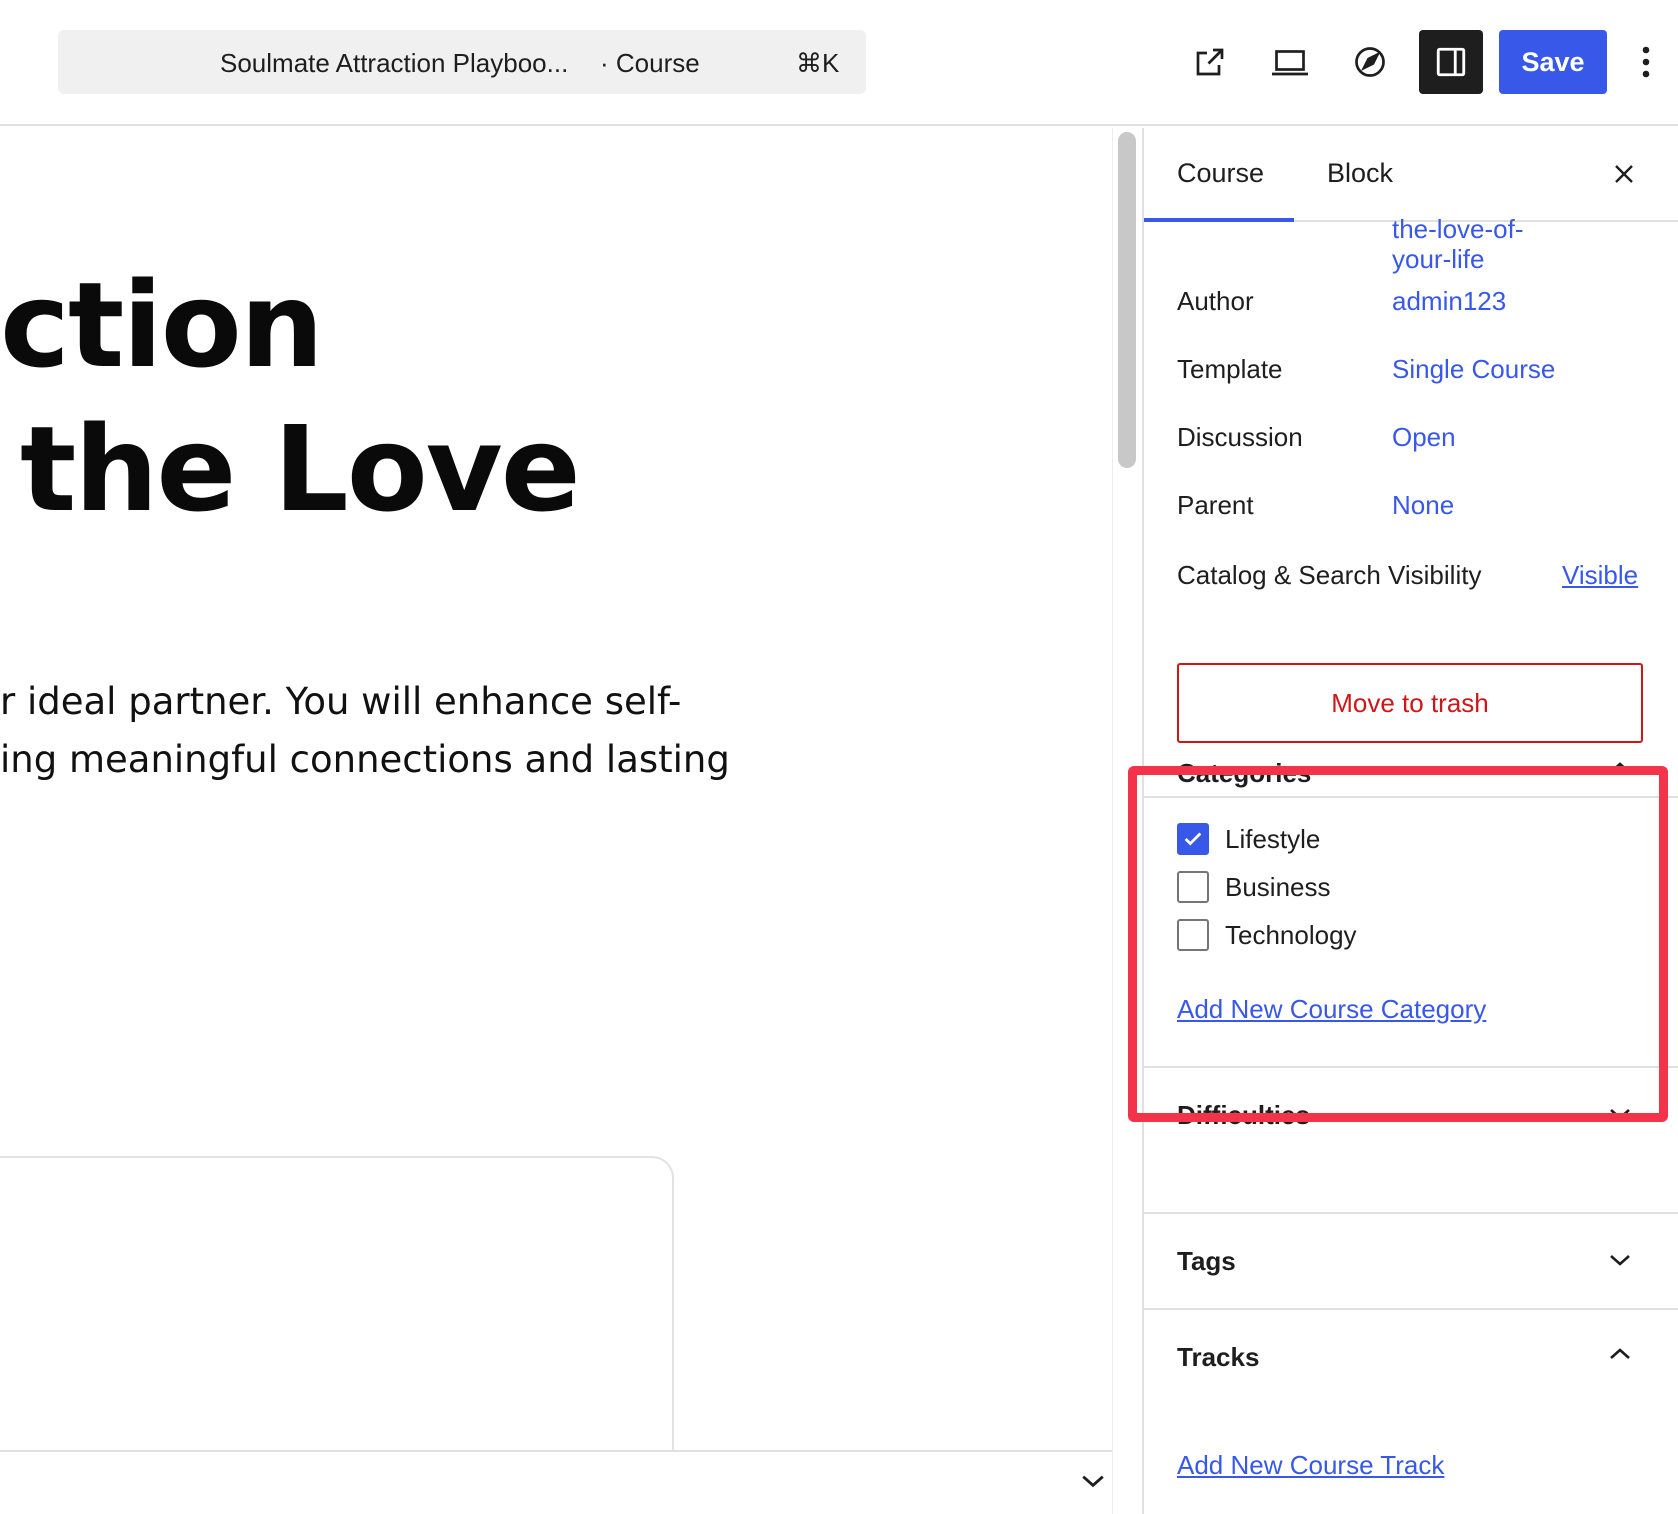  I want to click on command-shortcut: ⌘K, so click(818, 63).